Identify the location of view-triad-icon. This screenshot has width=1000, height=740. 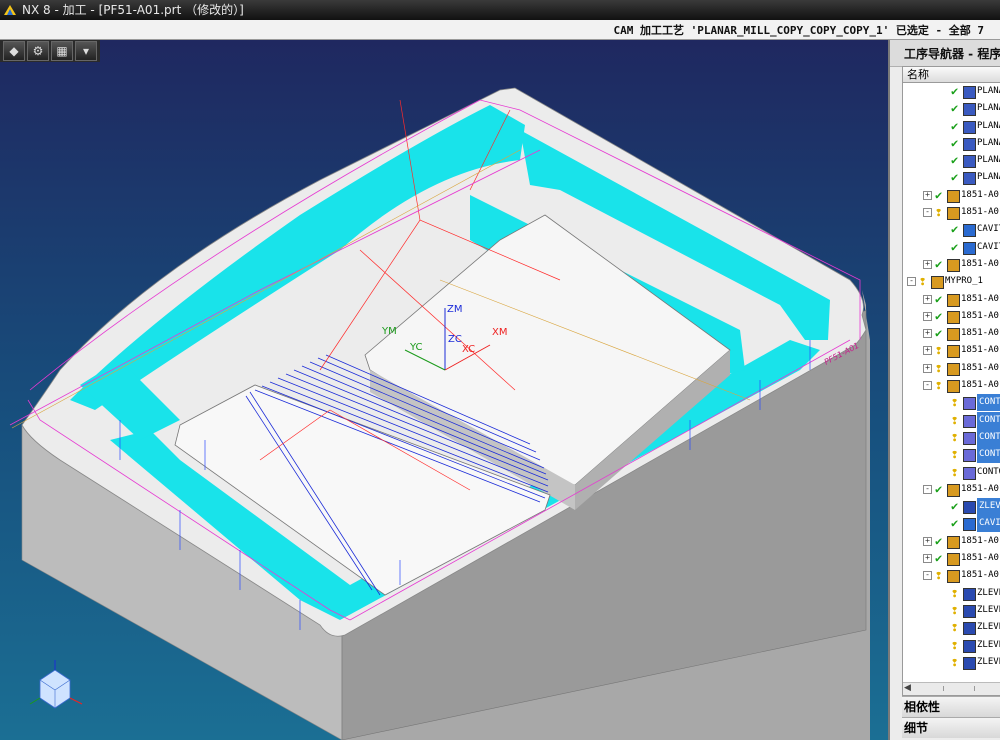
(56, 684).